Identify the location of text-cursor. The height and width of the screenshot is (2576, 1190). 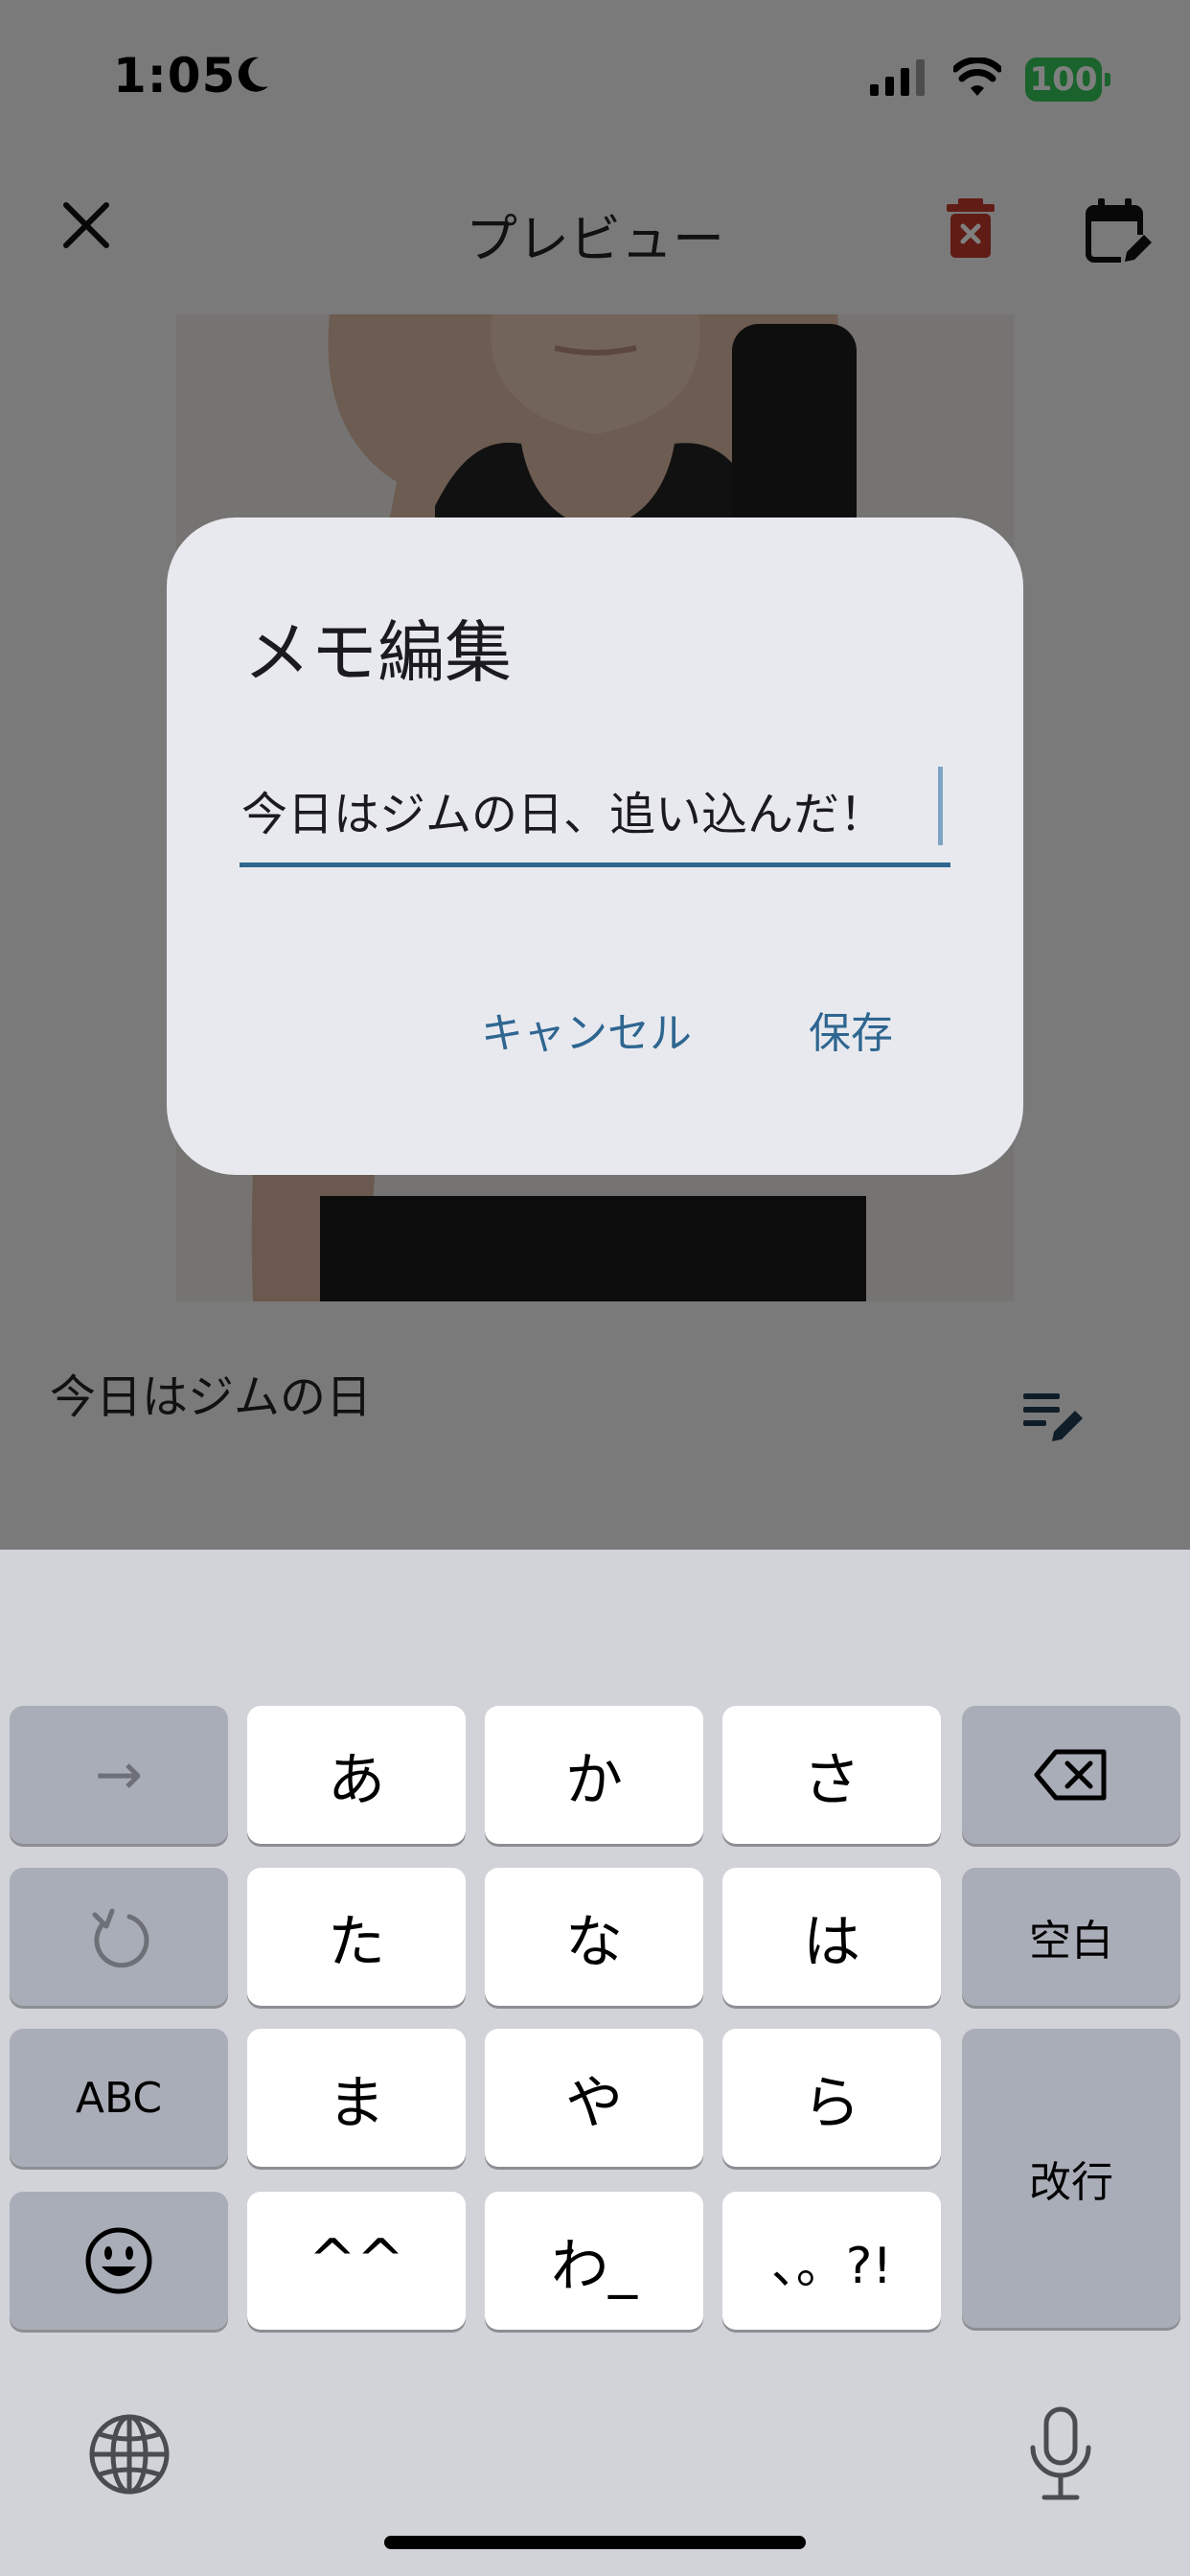
(941, 806).